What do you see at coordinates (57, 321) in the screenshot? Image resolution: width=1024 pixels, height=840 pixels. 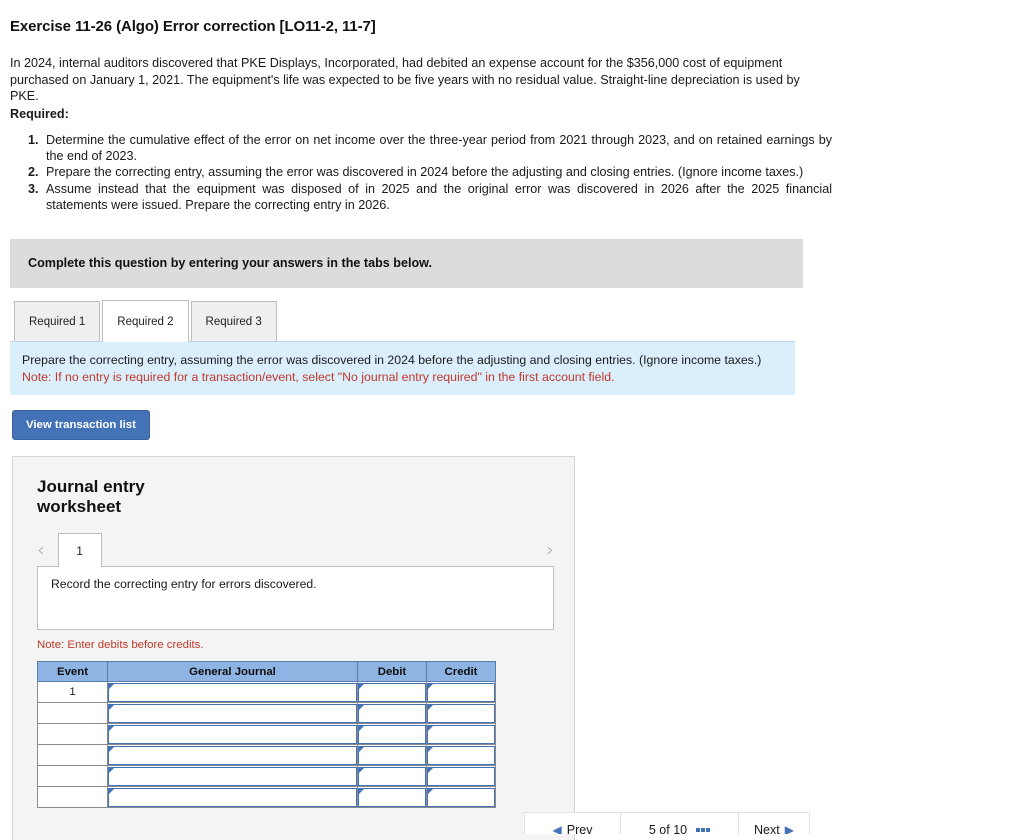 I see `tab-required-1: Required 1` at bounding box center [57, 321].